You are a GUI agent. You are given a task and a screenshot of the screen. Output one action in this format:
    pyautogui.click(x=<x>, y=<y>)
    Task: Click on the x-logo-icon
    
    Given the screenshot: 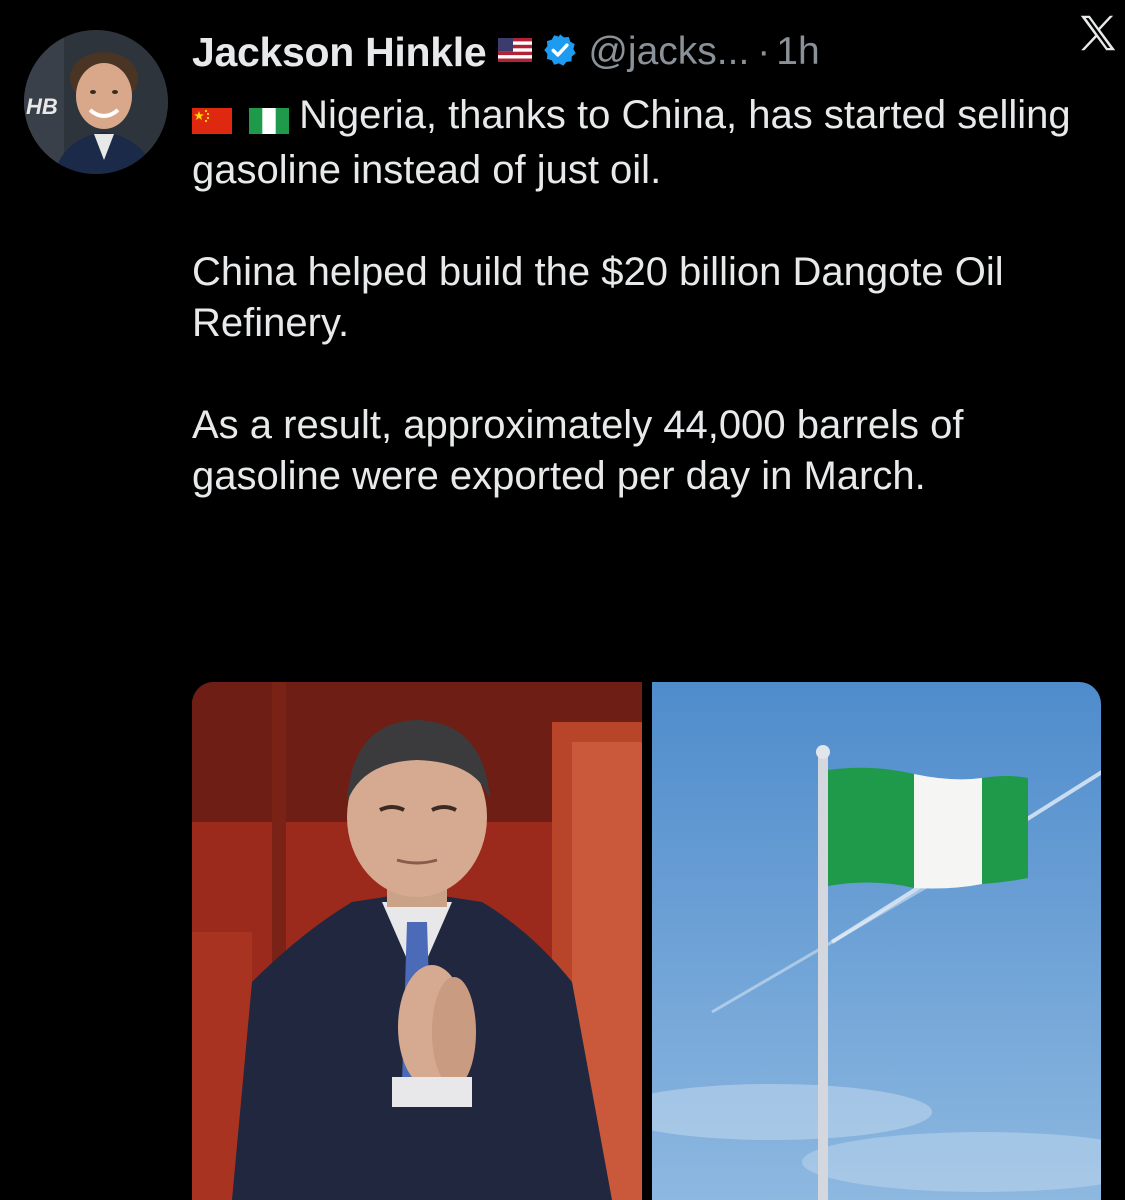 What is the action you would take?
    pyautogui.click(x=1098, y=35)
    